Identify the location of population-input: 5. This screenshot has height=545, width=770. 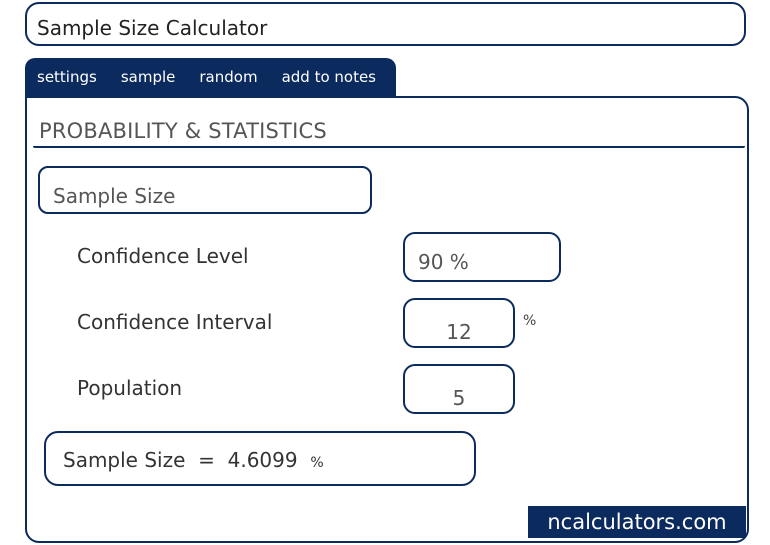
(459, 389).